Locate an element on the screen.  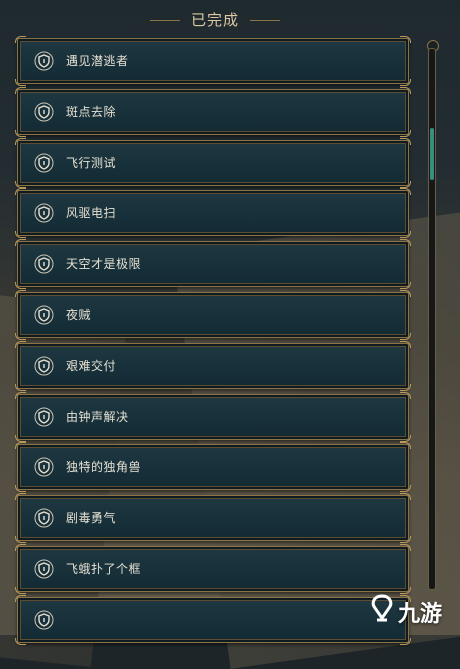
quest-item-label: 由钟声解决 is located at coordinates (97, 416).